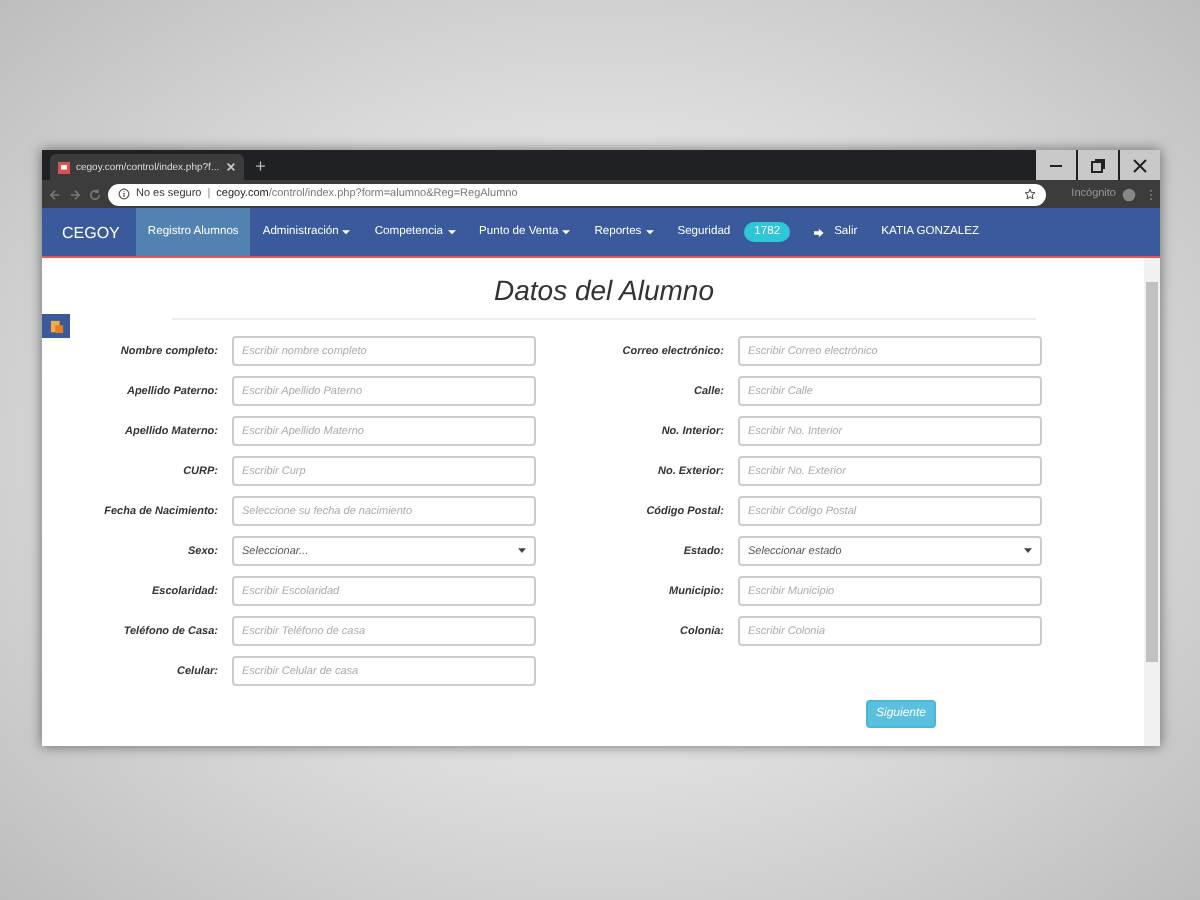  Describe the element at coordinates (89, 232) in the screenshot. I see `brand-logo: CEGOY` at that location.